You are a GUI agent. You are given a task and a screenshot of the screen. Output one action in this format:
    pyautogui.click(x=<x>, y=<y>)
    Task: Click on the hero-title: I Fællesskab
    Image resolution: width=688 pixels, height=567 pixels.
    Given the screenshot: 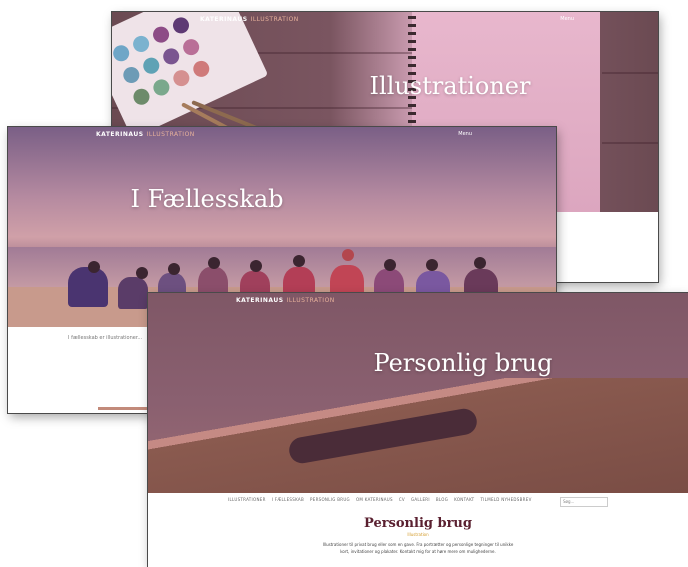 What is the action you would take?
    pyautogui.click(x=207, y=199)
    